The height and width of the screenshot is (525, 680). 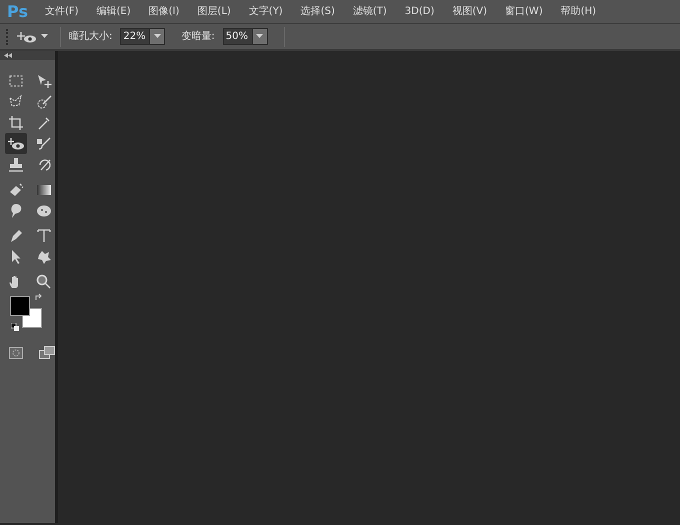 What do you see at coordinates (266, 11) in the screenshot?
I see `menu-item: 文字(Y)` at bounding box center [266, 11].